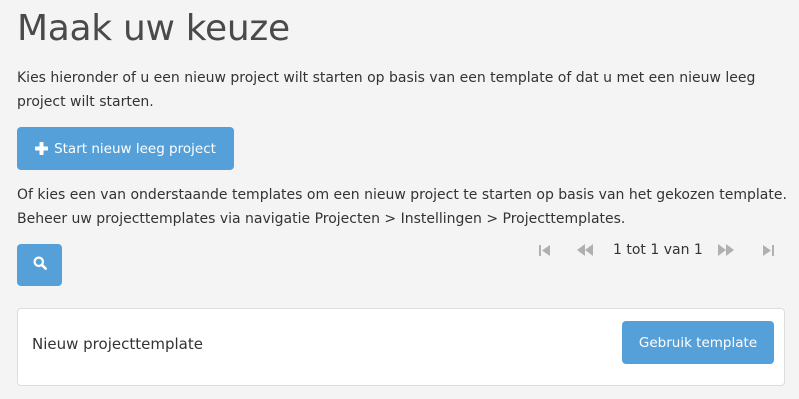  Describe the element at coordinates (768, 250) in the screenshot. I see `last-page-icon` at that location.